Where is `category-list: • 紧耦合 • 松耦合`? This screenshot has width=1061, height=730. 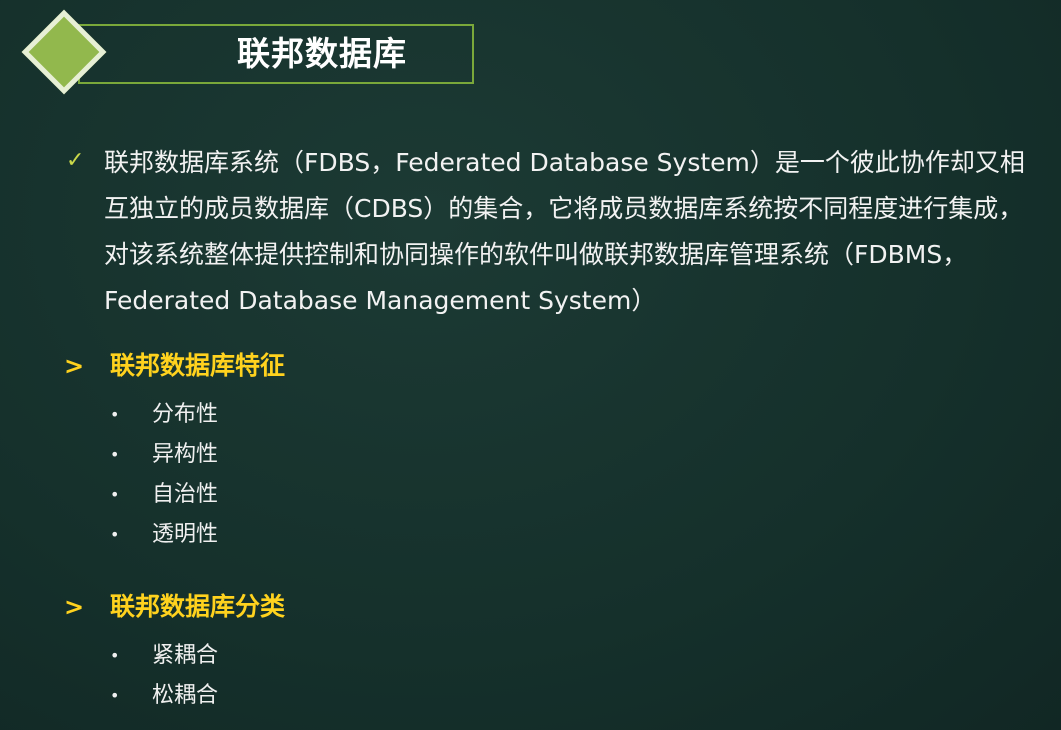
category-list: • 紧耦合 • 松耦合 is located at coordinates (164, 676).